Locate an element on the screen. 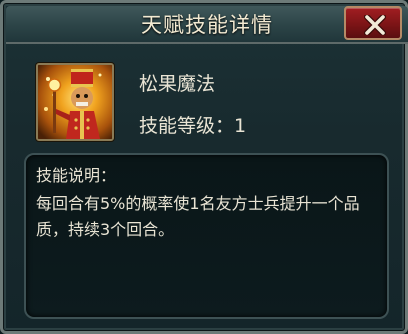 This screenshot has height=334, width=408. skill-level-label: 技能等级： is located at coordinates (187, 126).